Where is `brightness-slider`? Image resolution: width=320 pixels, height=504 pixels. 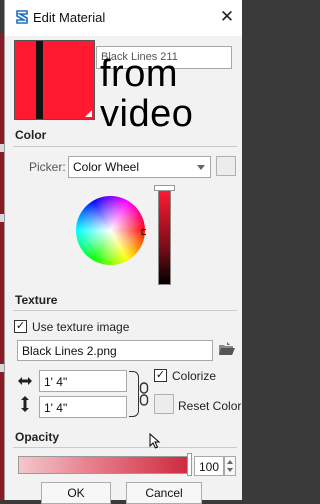 brightness-slider is located at coordinates (164, 237).